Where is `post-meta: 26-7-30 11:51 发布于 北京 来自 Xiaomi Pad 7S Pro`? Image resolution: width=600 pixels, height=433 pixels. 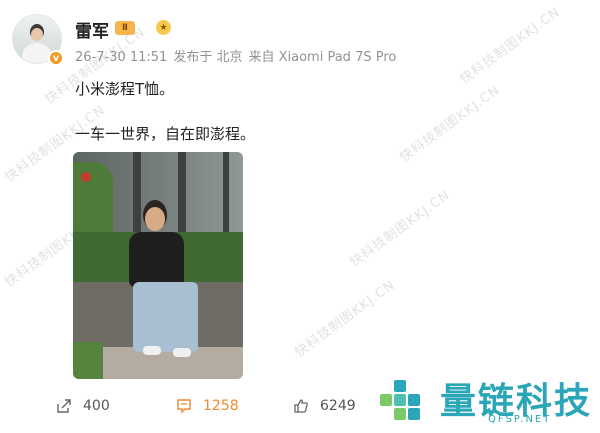 post-meta: 26-7-30 11:51 发布于 北京 来自 Xiaomi Pad 7S Pro is located at coordinates (238, 55).